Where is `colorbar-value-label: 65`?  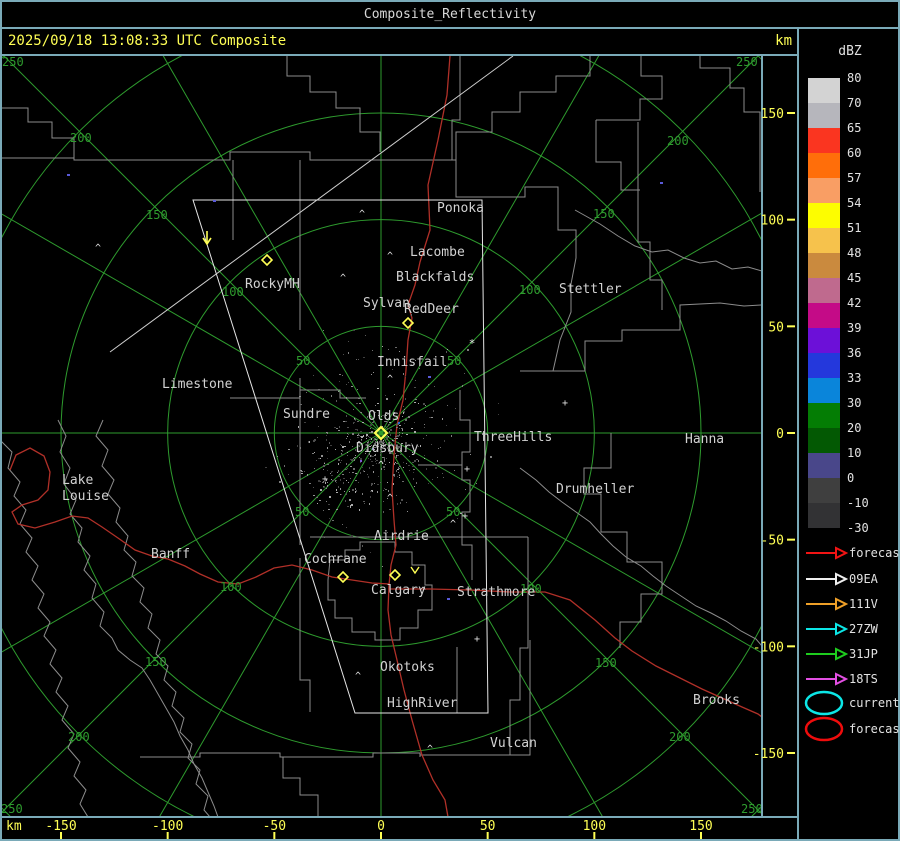
colorbar-value-label: 65 is located at coordinates (854, 128).